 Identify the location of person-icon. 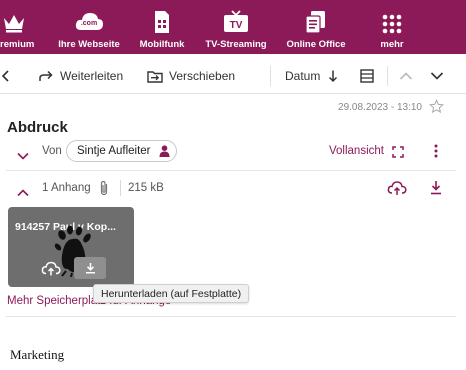
(164, 151).